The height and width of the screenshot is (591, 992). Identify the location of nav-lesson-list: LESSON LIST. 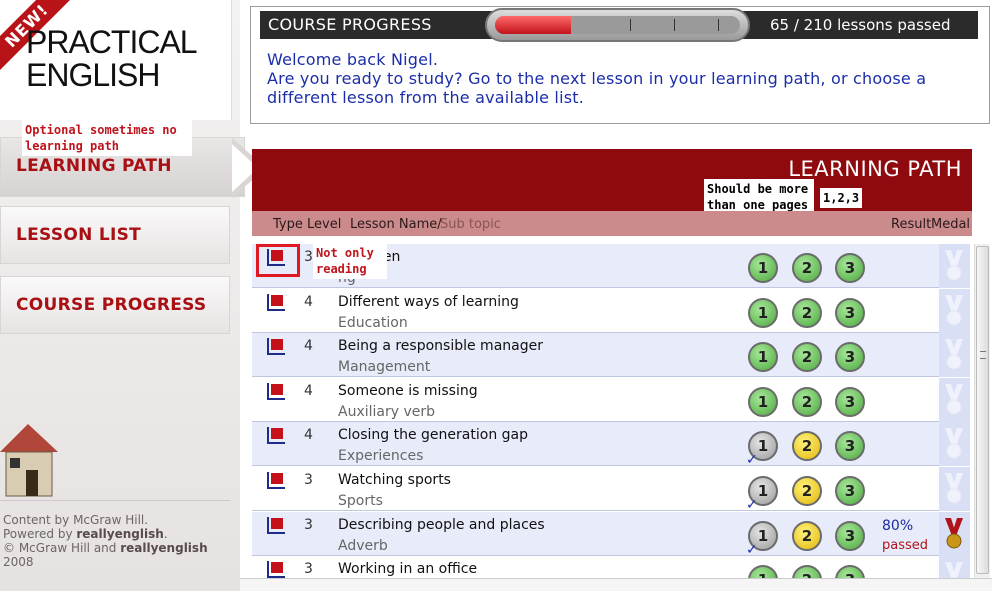
(115, 235).